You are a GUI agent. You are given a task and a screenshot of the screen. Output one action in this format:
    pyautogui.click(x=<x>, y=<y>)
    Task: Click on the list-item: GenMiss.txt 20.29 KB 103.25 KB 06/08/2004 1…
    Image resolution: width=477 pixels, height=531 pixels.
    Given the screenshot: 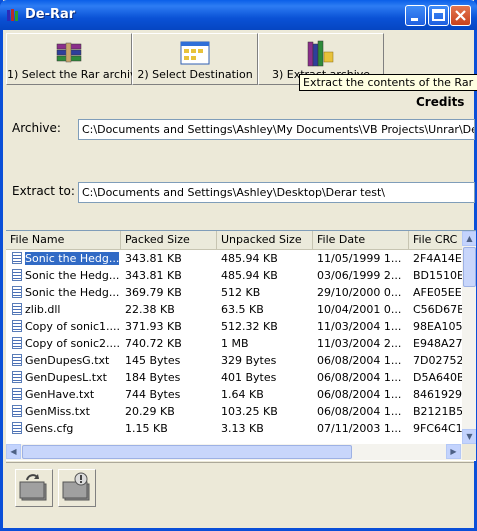 What is the action you would take?
    pyautogui.click(x=234, y=411)
    